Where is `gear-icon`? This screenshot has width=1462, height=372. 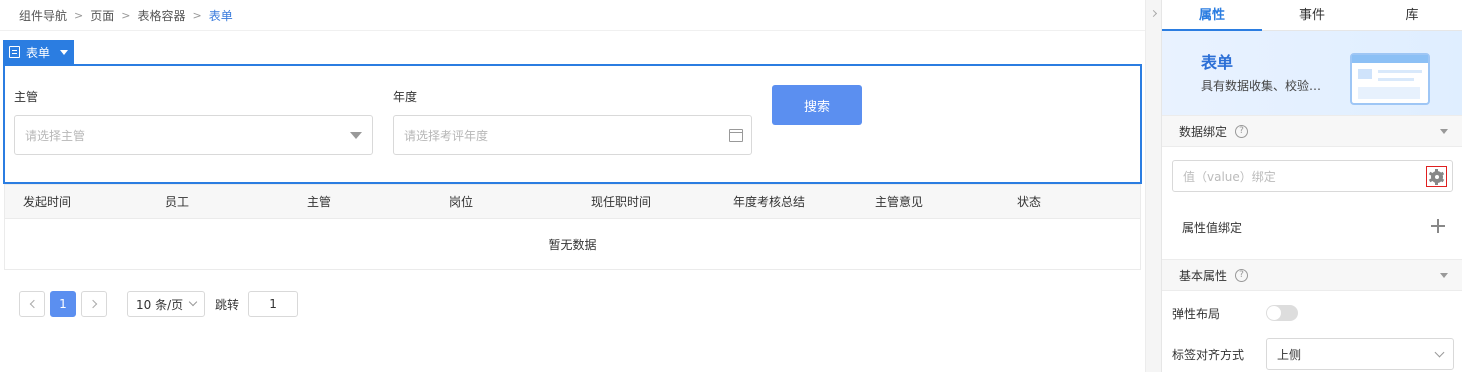
gear-icon is located at coordinates (1436, 176).